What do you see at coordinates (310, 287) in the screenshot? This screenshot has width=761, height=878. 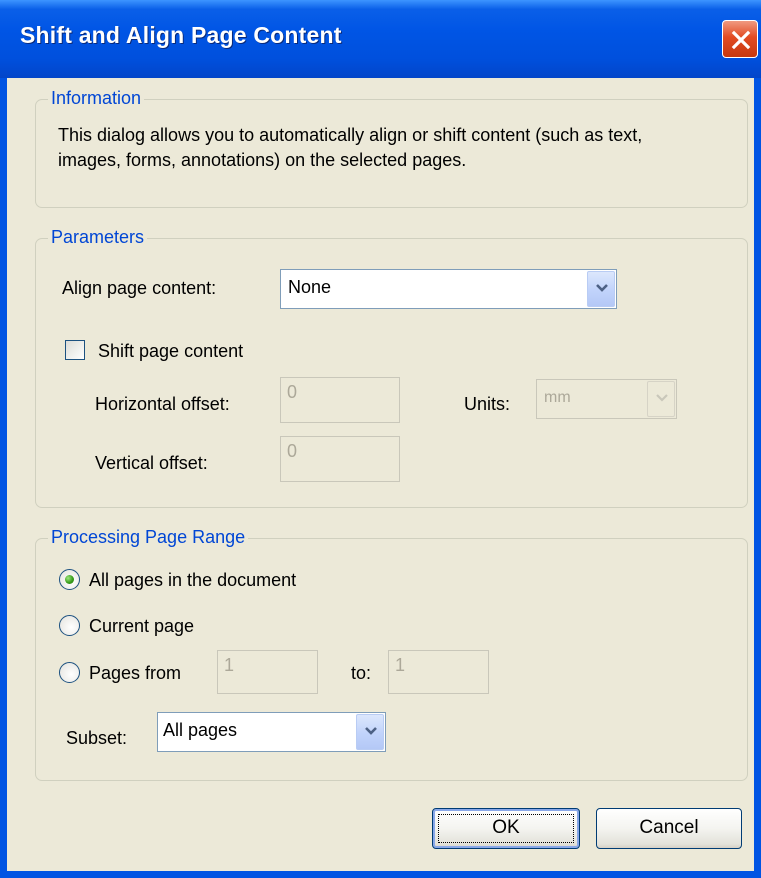 I see `align-content-value: None` at bounding box center [310, 287].